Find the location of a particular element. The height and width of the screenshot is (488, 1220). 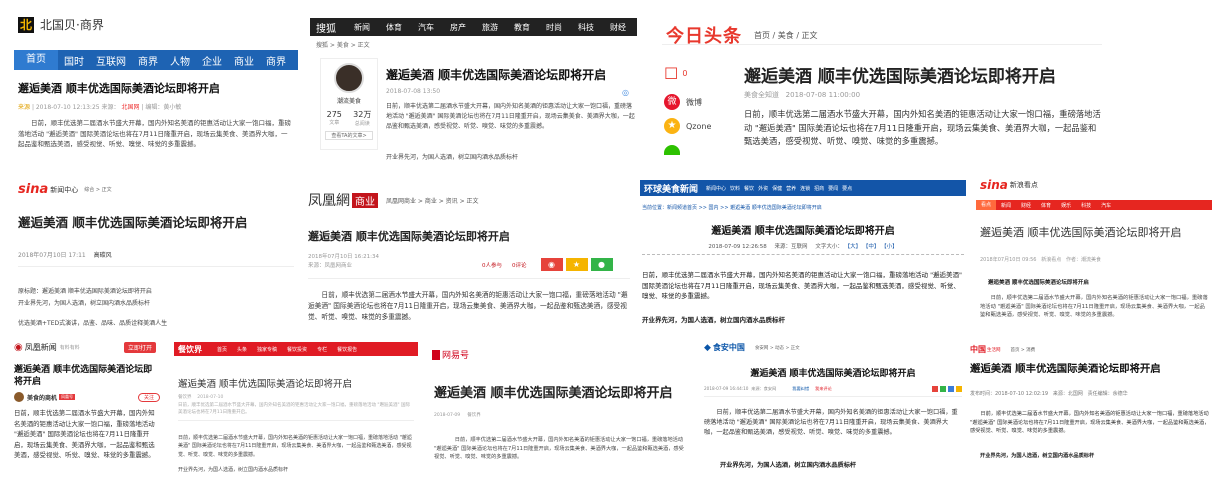

canyin-nav-item: 独家专稿 is located at coordinates (267, 349).